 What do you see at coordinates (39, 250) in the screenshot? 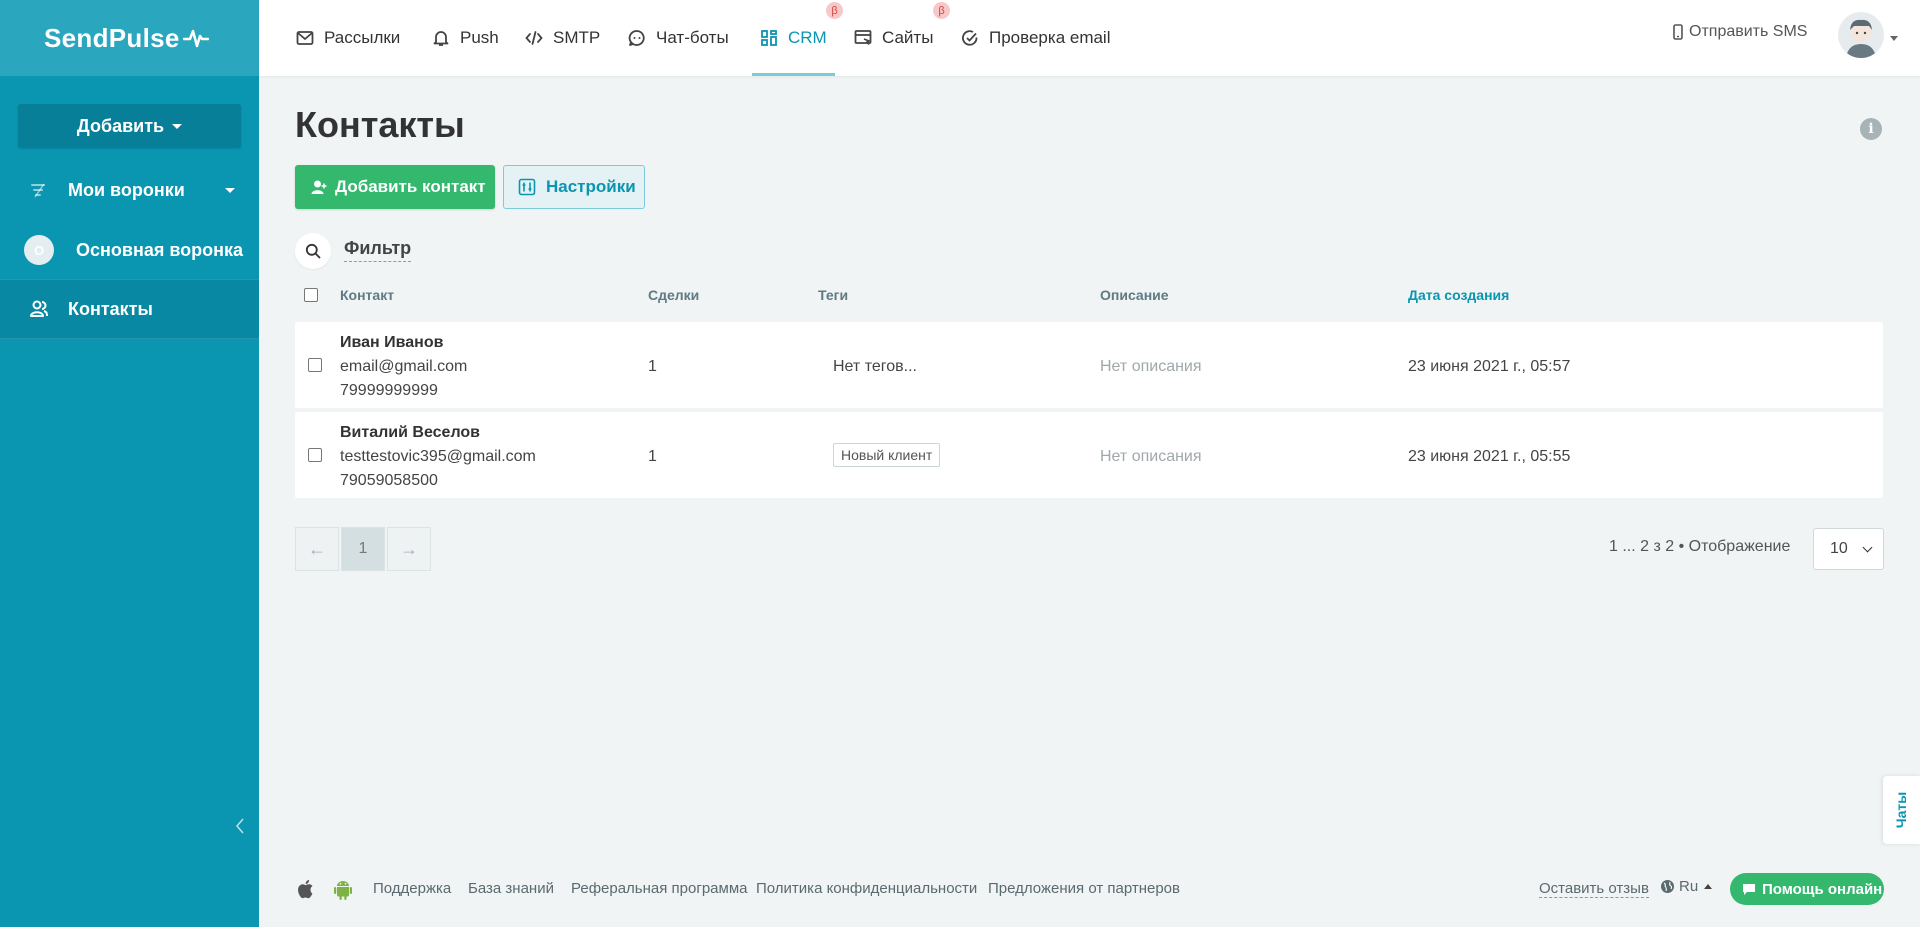
I see `funnel-badge: О` at bounding box center [39, 250].